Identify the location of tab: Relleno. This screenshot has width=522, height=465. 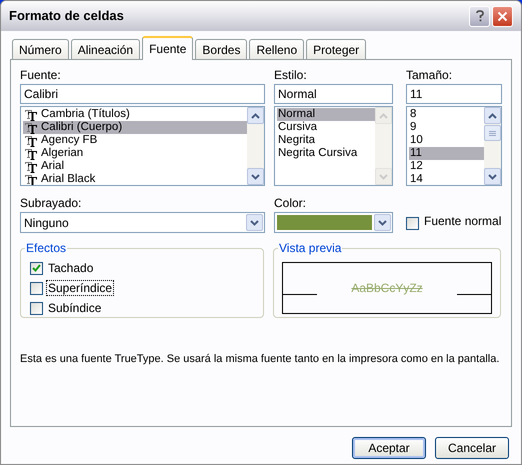
(276, 49).